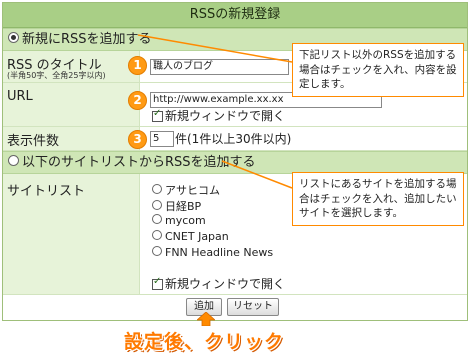 The width and height of the screenshot is (470, 356). Describe the element at coordinates (378, 199) in the screenshot. I see `callout-site-list: リストにあるサイトを追加する場合はチェックを入れ、追加したいサイトを選択します。` at that location.